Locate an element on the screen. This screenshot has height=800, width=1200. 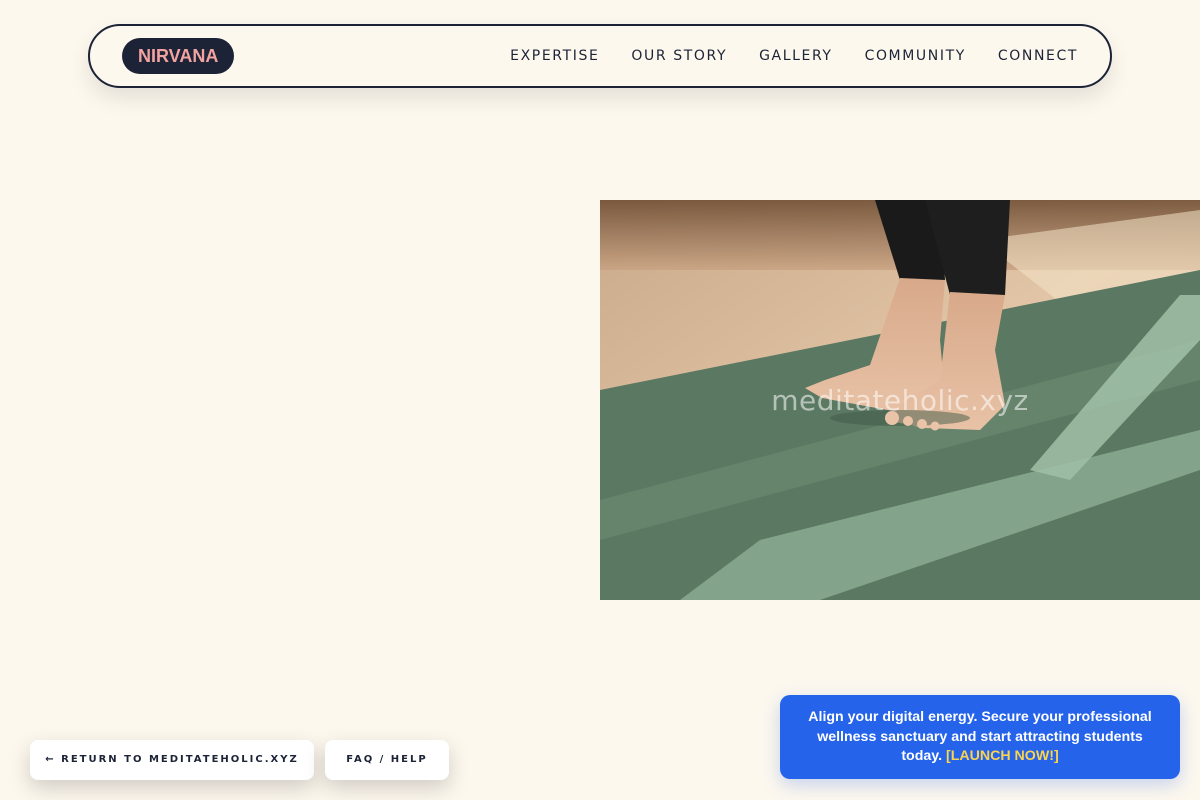
launch-now-link: [LAUNCH NOW!] is located at coordinates (1002, 756).